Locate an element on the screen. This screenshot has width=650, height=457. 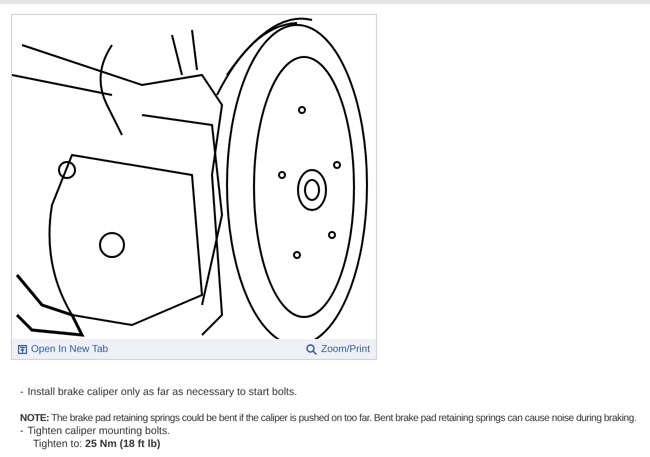
zoom-icon is located at coordinates (312, 349).